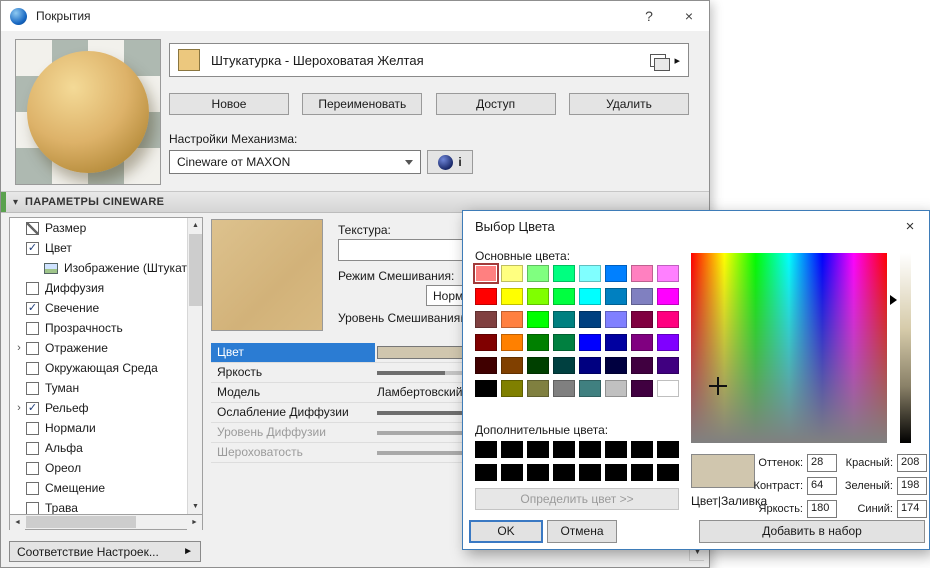 This screenshot has height=568, width=930. Describe the element at coordinates (696, 226) in the screenshot. I see `dialog-title-bar: Выбор Цвета ×` at that location.